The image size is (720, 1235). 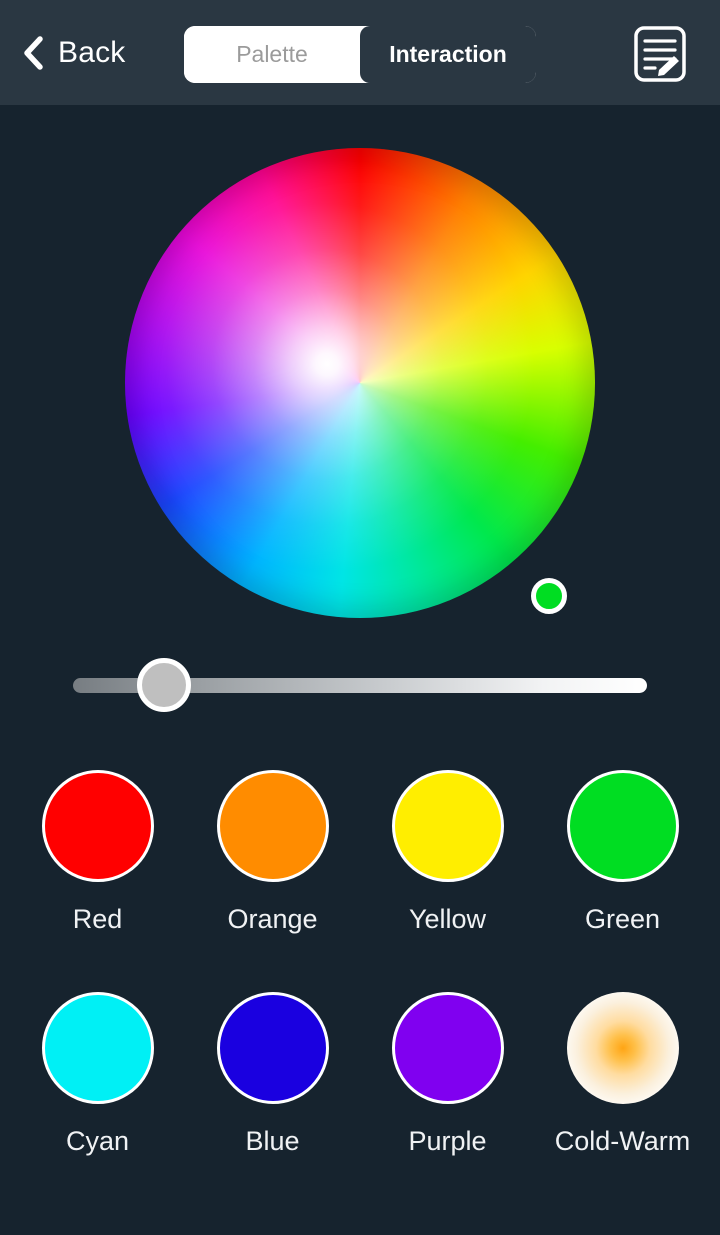 I want to click on swatch-row: Red Orange Yellow Green, so click(x=360, y=852).